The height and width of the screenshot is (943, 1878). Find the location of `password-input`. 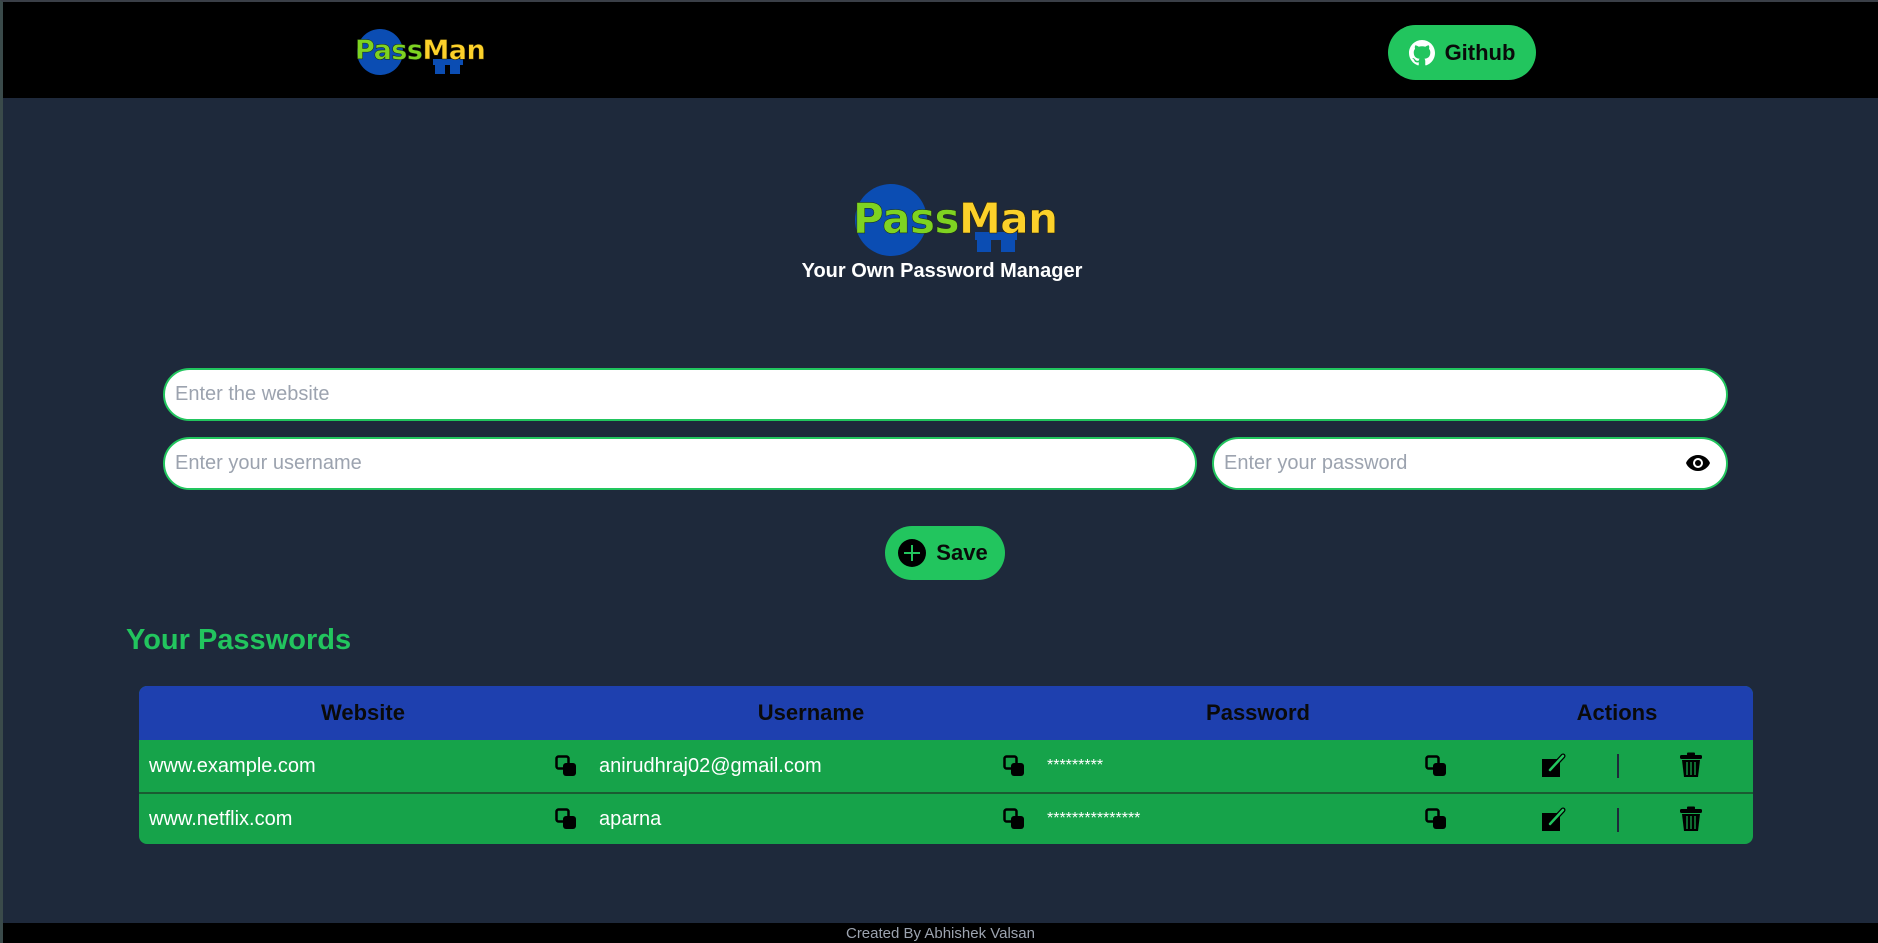

password-input is located at coordinates (1470, 463).